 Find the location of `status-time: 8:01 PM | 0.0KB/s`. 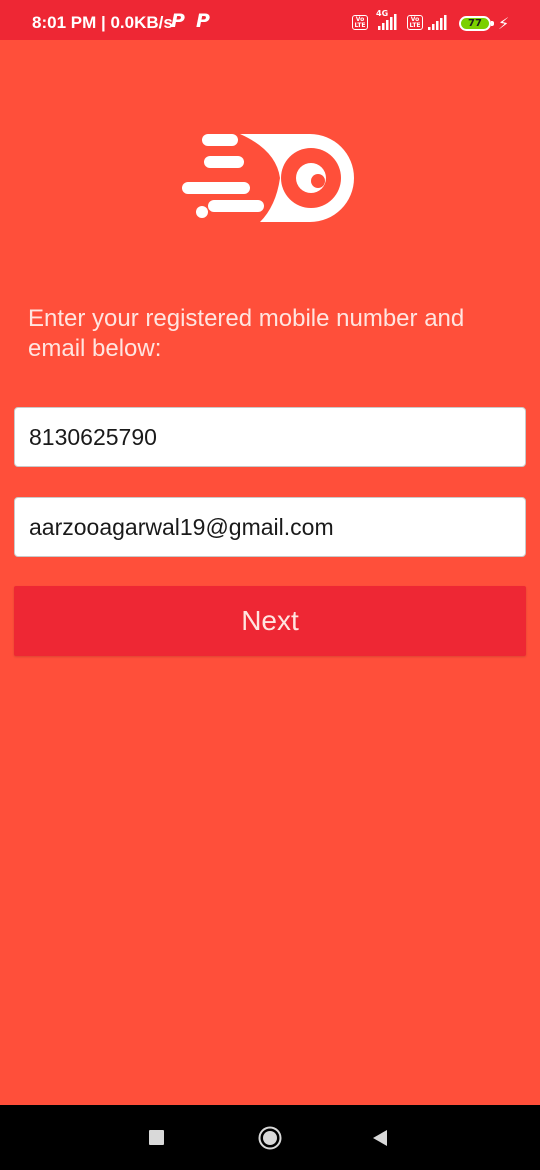

status-time: 8:01 PM | 0.0KB/s is located at coordinates (102, 22).